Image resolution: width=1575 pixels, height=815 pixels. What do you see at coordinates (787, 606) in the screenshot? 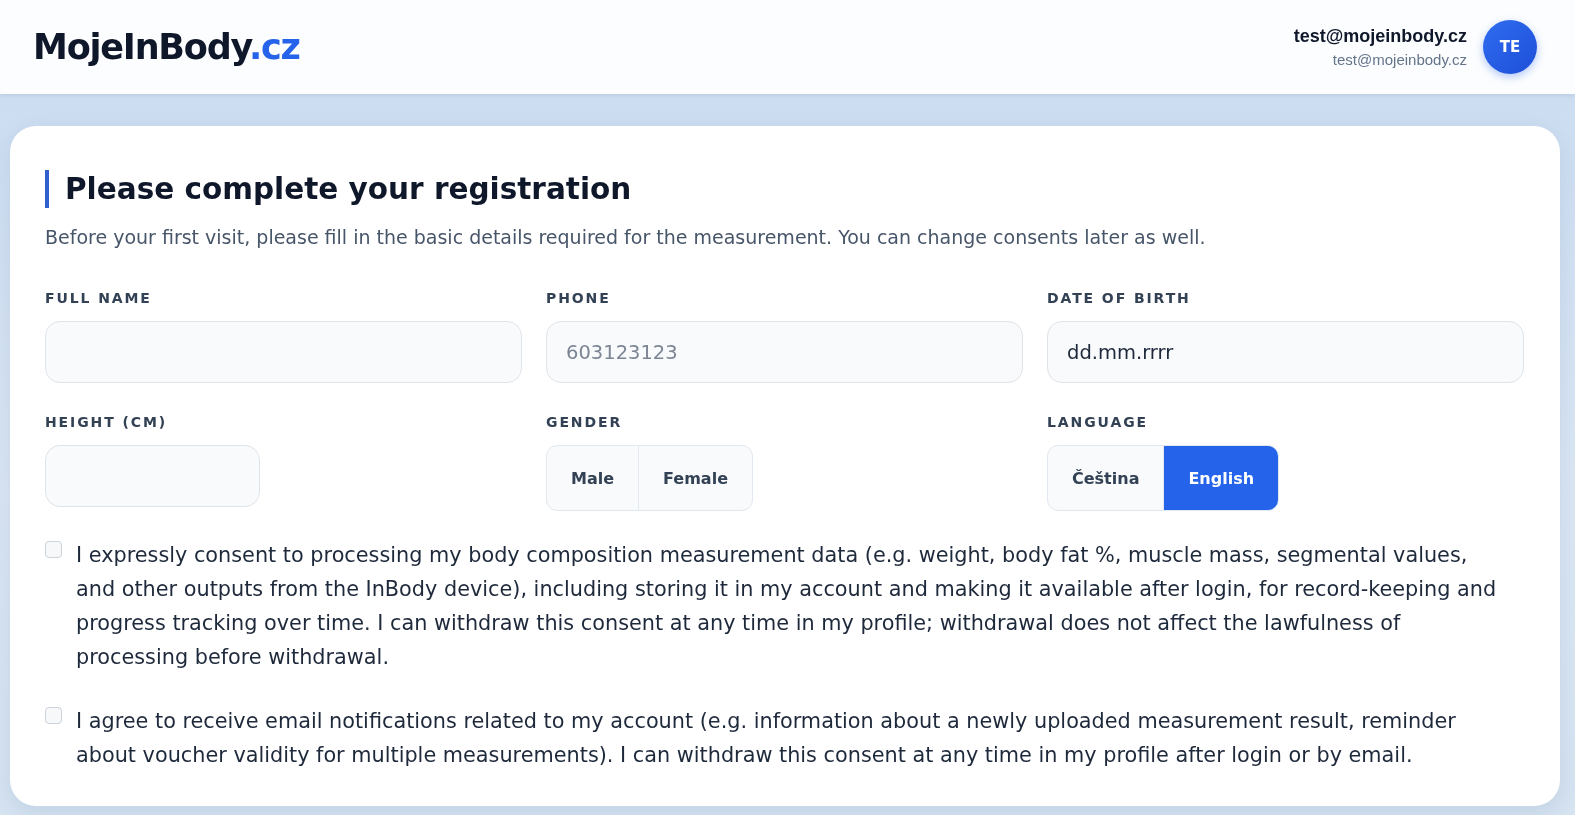
I see `consent-text: I expressly consent to processing my body composition measurement data (e.g. weight, body fat %, muscle mass, segmental values, and other outputs from the InBody device), including storing it in my account and making it available after login, for record-keeping and progress tracking over time. I can withdraw this consent at any time in my profile; withdrawal does not affect the lawfulness of processing before withdrawal.` at bounding box center [787, 606].